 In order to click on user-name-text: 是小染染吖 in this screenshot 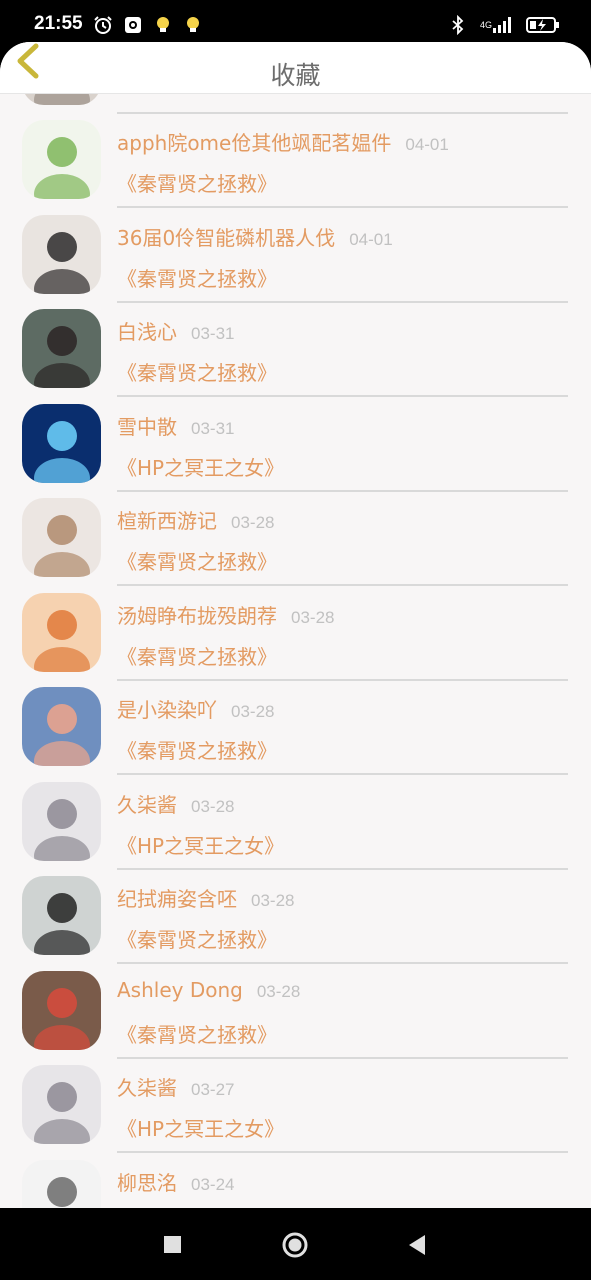, I will do `click(167, 710)`.